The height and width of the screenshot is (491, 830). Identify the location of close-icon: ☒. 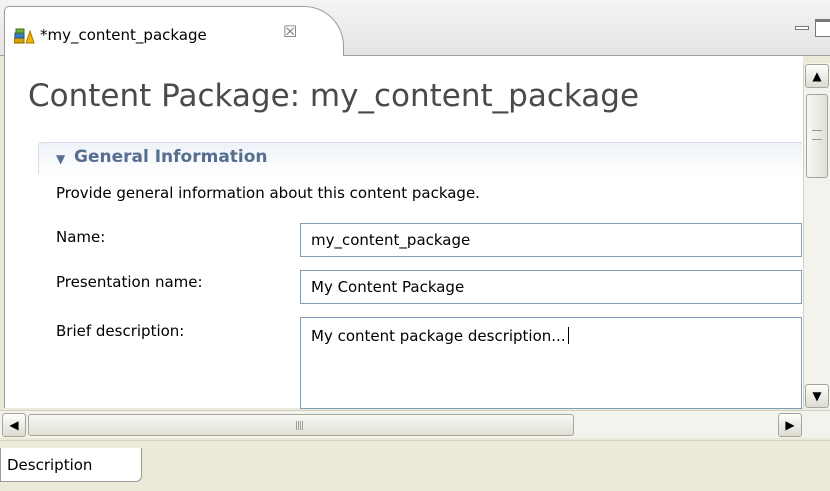
(290, 31).